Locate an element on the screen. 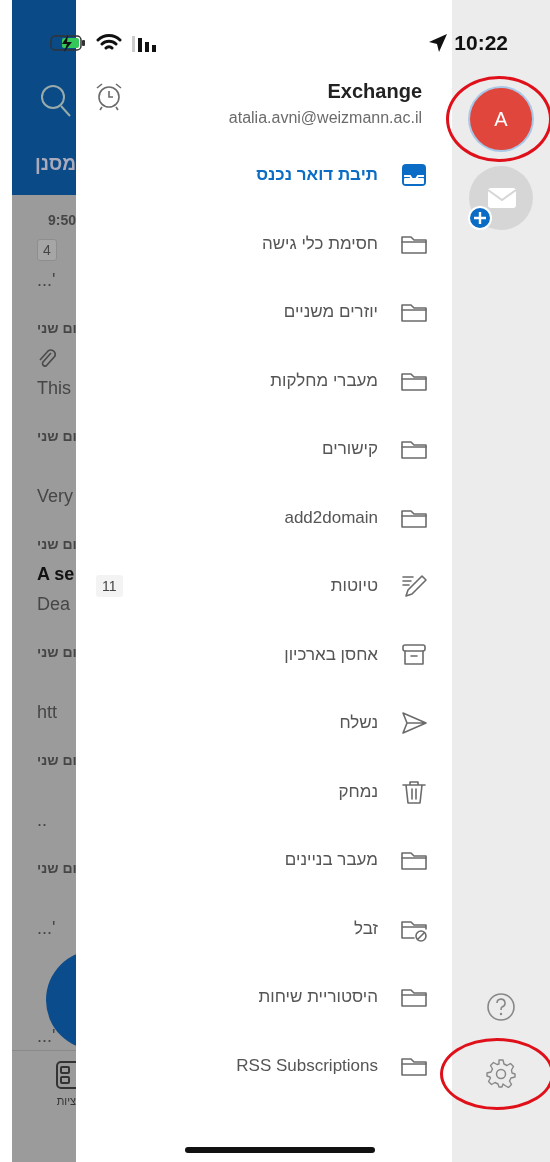 Image resolution: width=550 pixels, height=1162 pixels. apps-icon is located at coordinates (66, 1075).